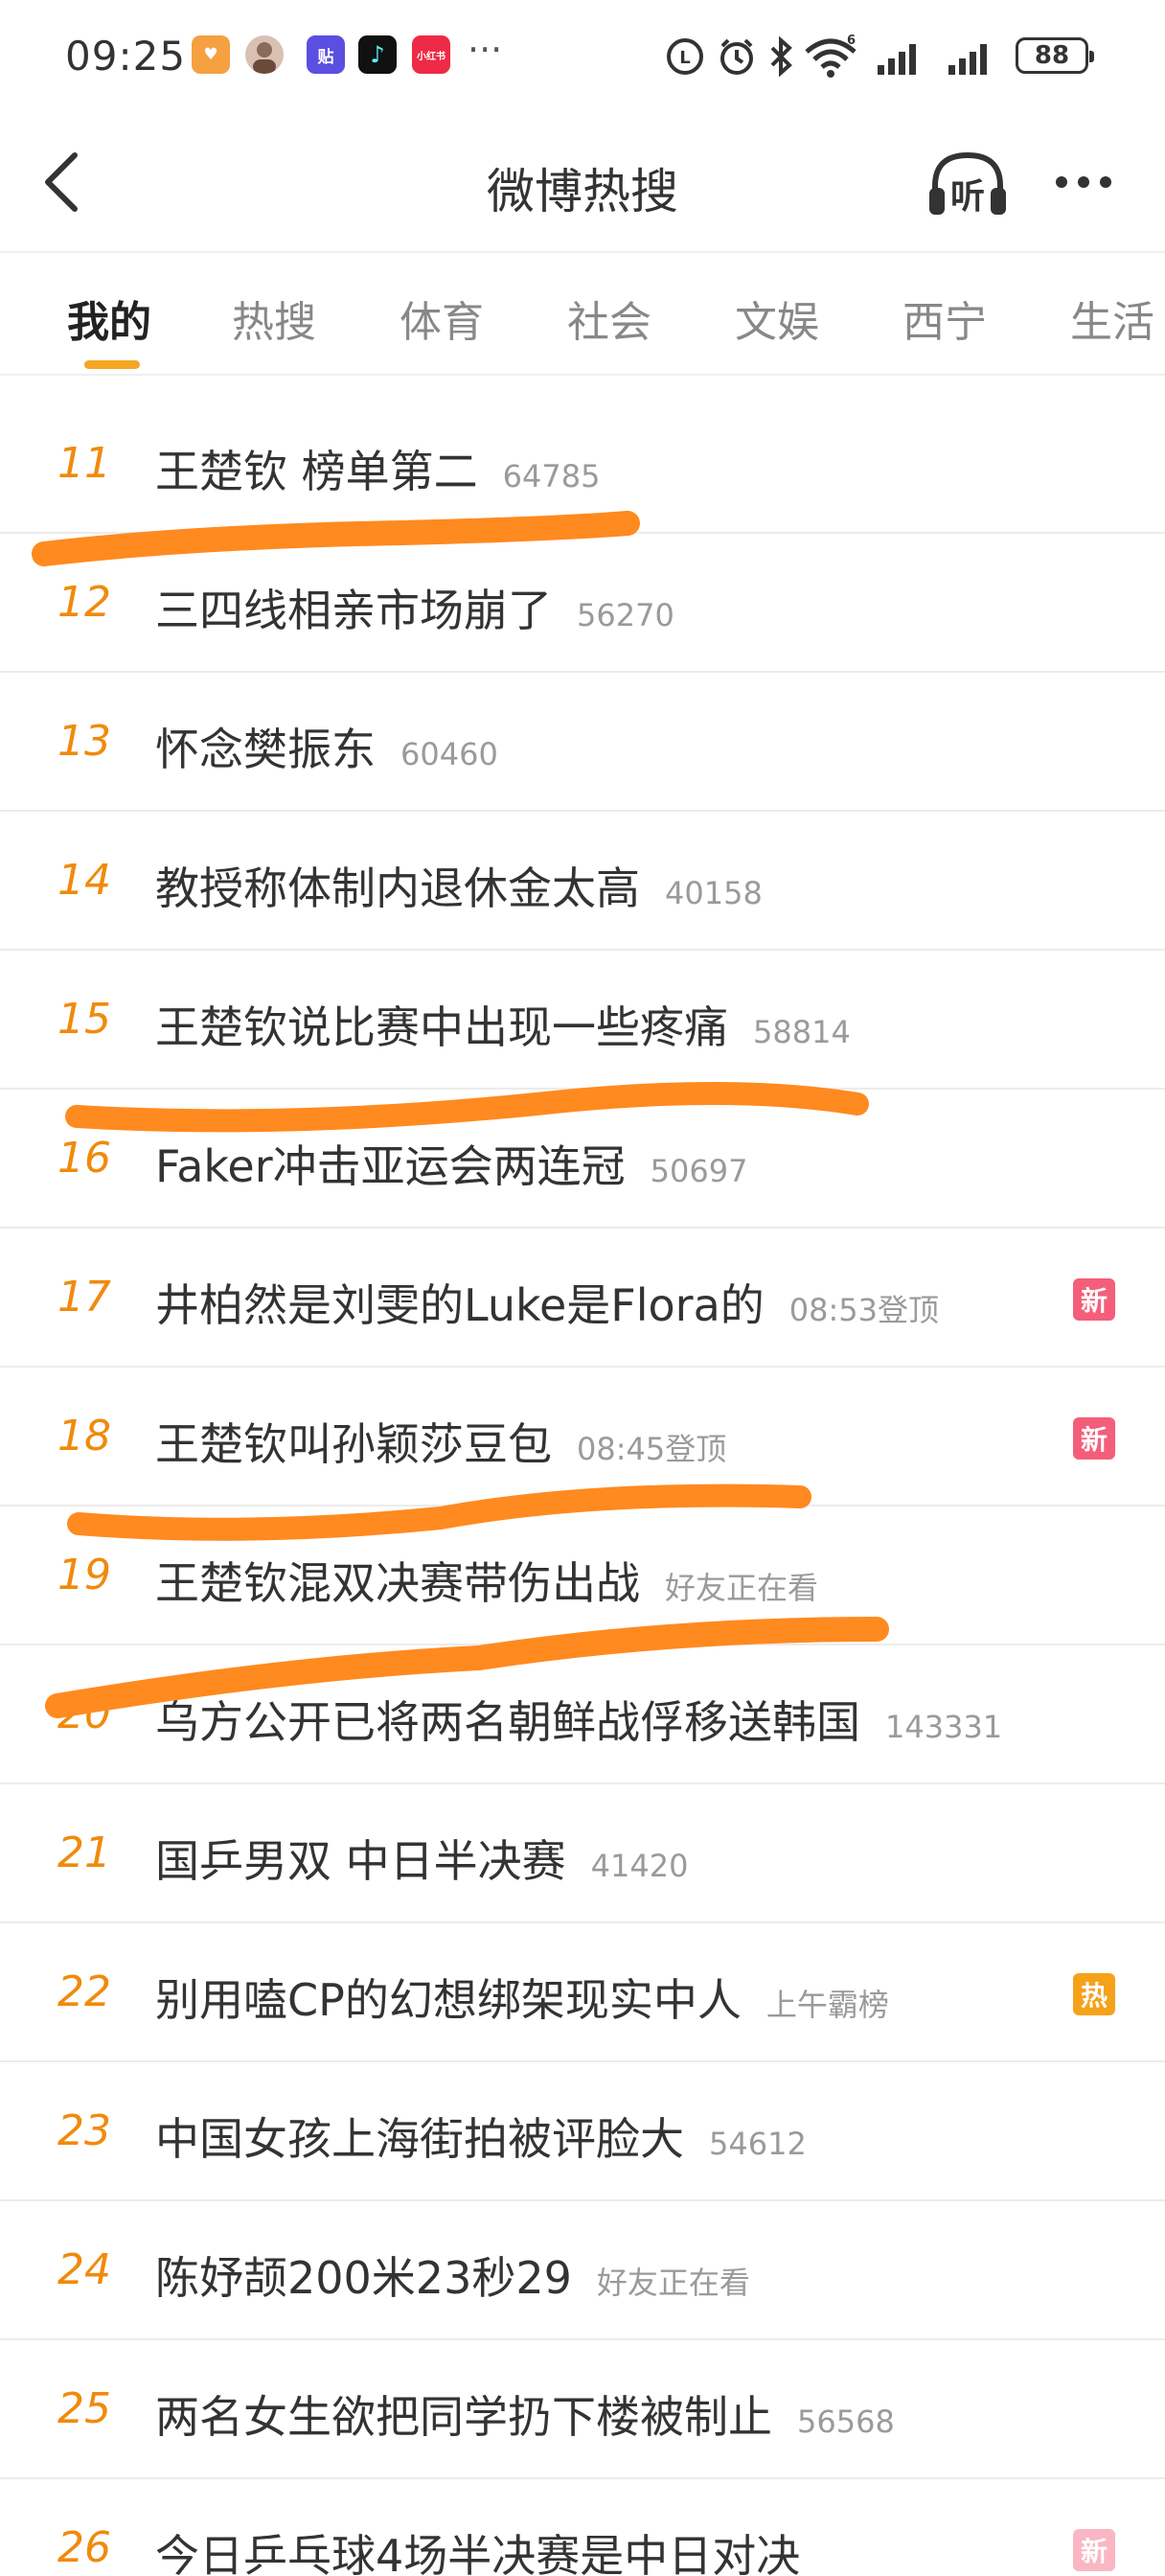  I want to click on rank-number: 20, so click(84, 1714).